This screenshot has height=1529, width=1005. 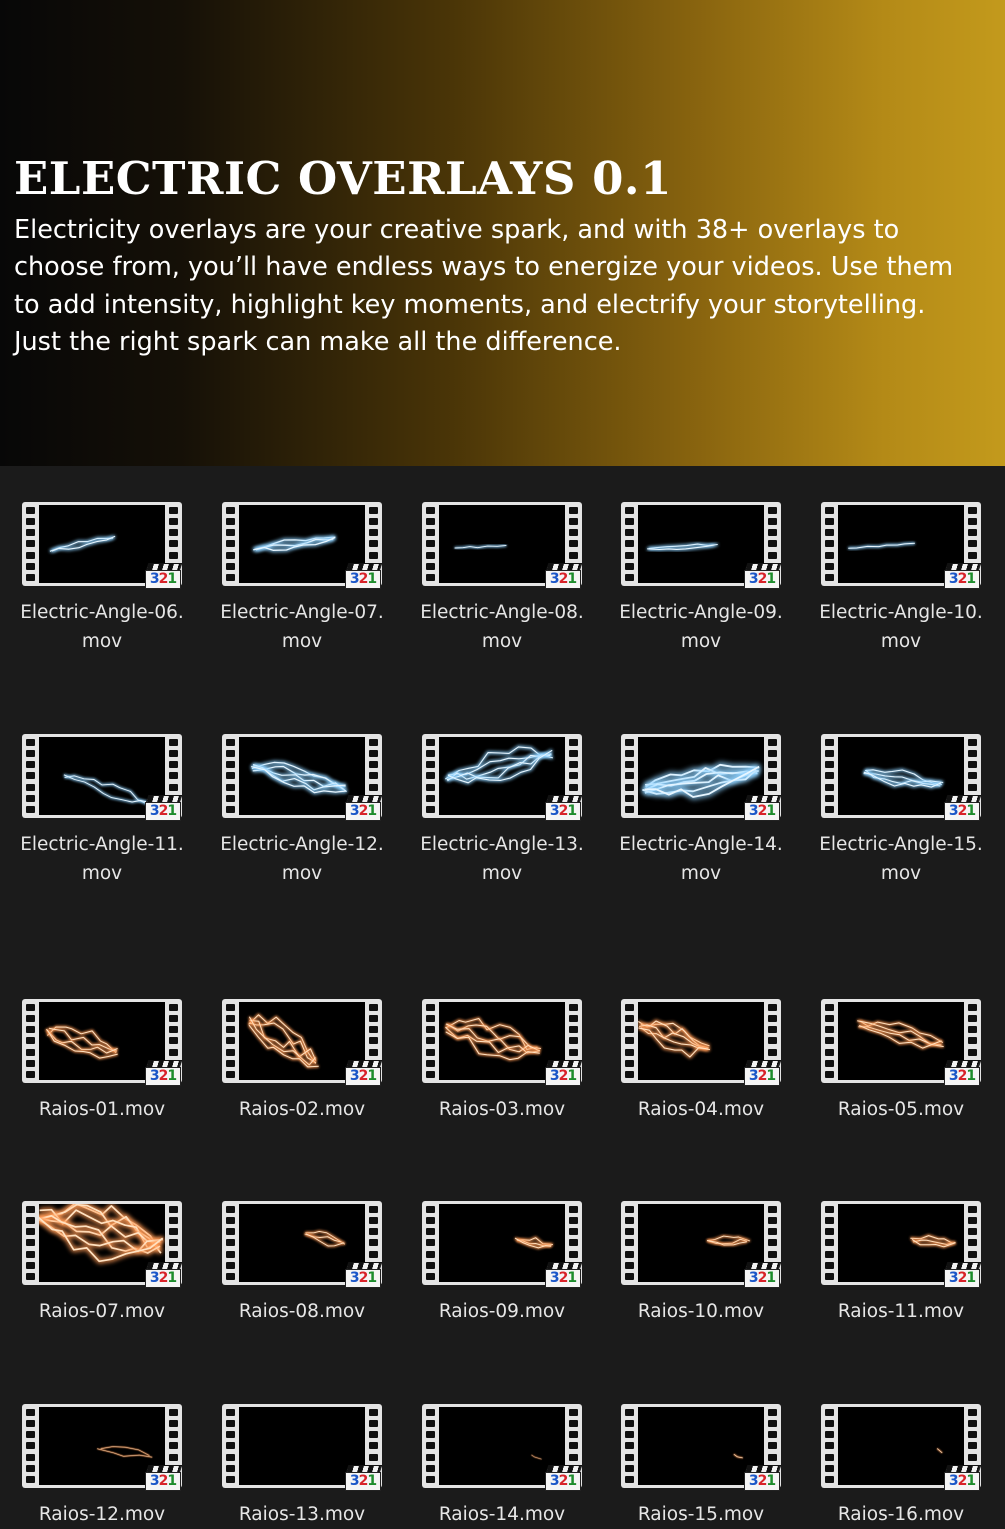 What do you see at coordinates (102, 1311) in the screenshot?
I see `file-name-line-1: Raios-07.mov` at bounding box center [102, 1311].